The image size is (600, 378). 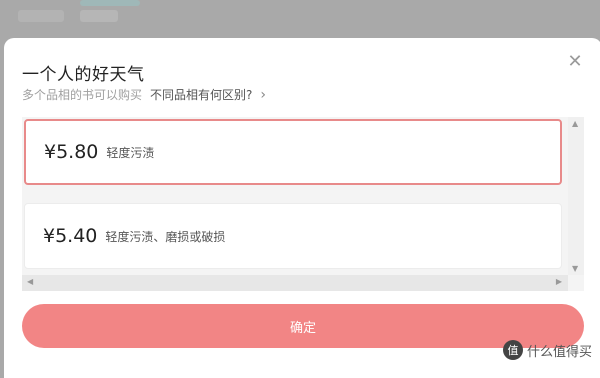 I want to click on scroll-up-icon: ▲, so click(x=575, y=123).